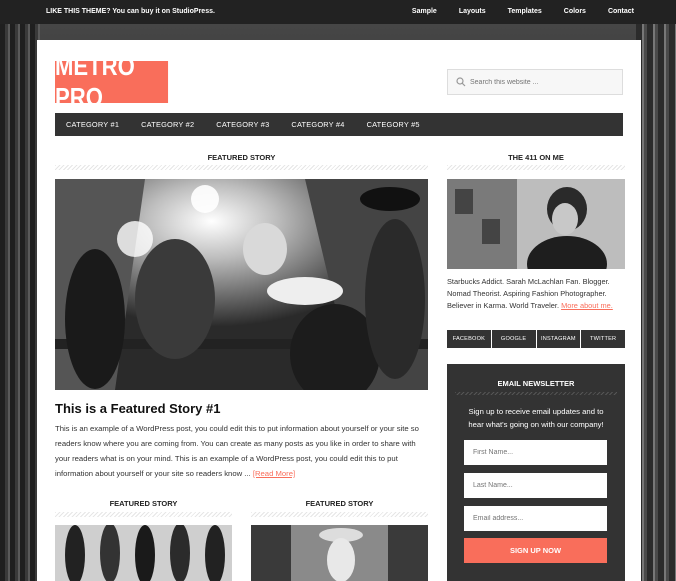 The width and height of the screenshot is (676, 581). I want to click on first-name-field, so click(535, 452).